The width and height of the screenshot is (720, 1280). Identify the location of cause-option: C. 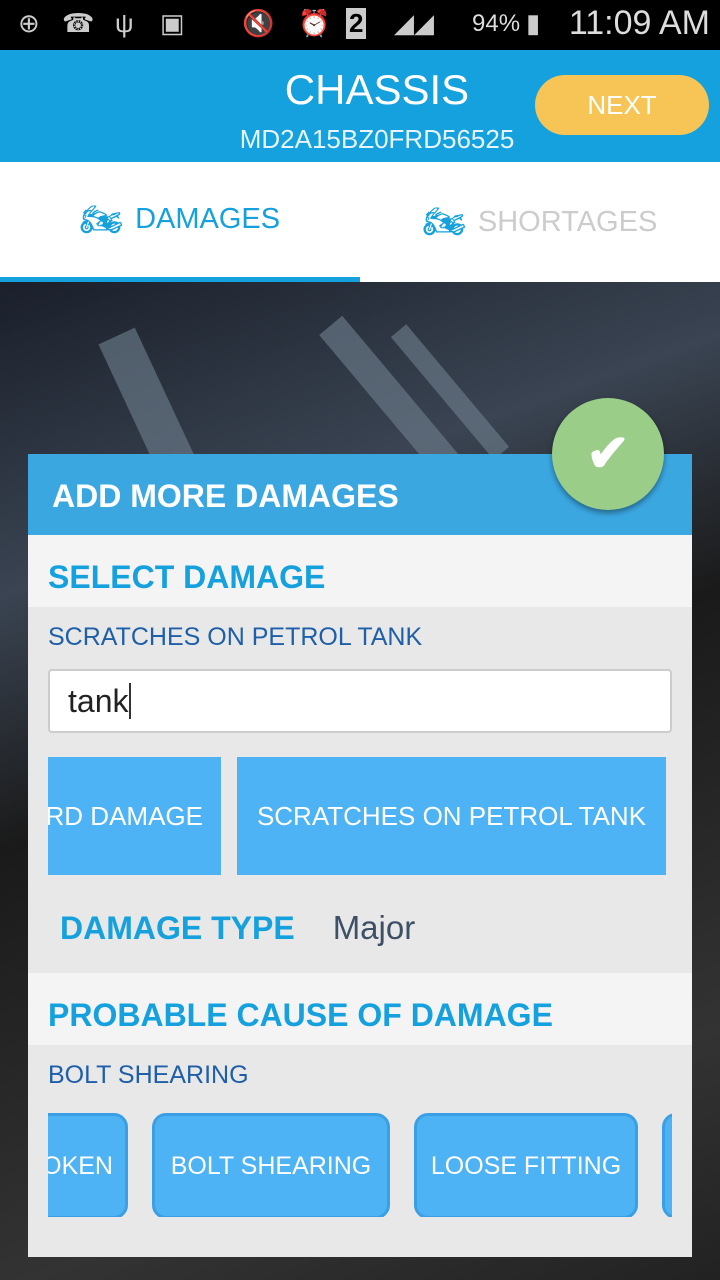
(667, 1165).